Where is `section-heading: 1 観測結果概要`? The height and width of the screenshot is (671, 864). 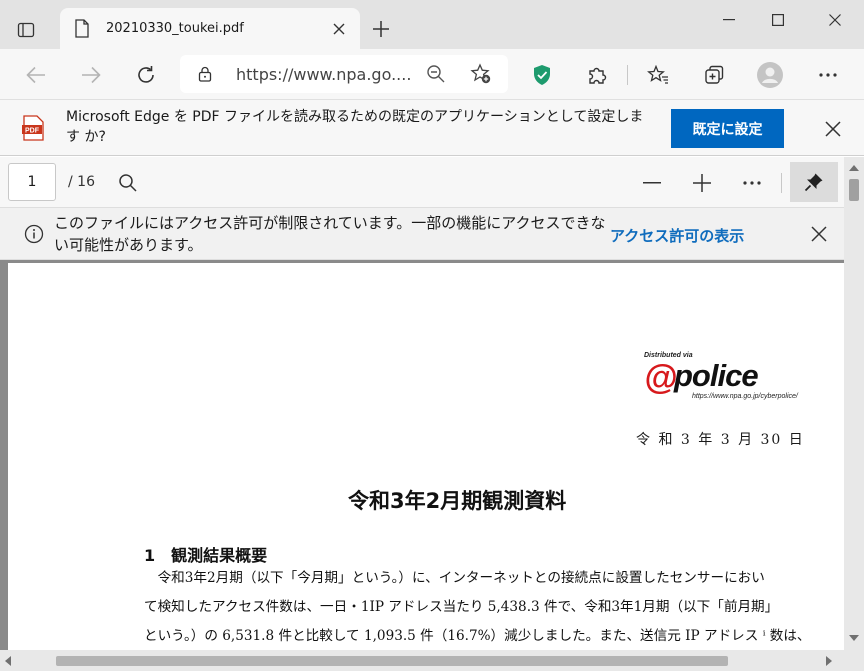 section-heading: 1 観測結果概要 is located at coordinates (206, 555).